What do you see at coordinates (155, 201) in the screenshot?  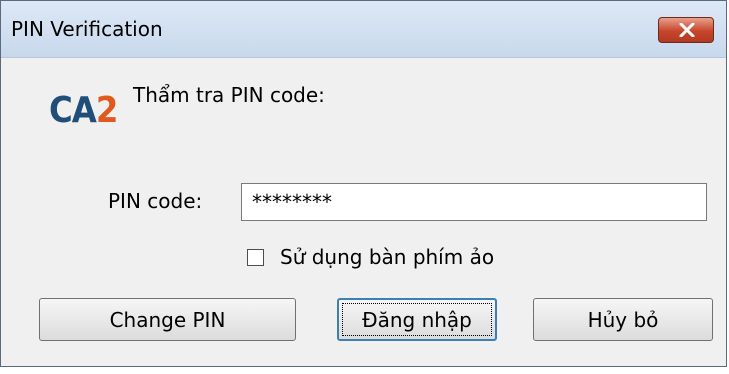 I see `pin-code-label: PIN code:` at bounding box center [155, 201].